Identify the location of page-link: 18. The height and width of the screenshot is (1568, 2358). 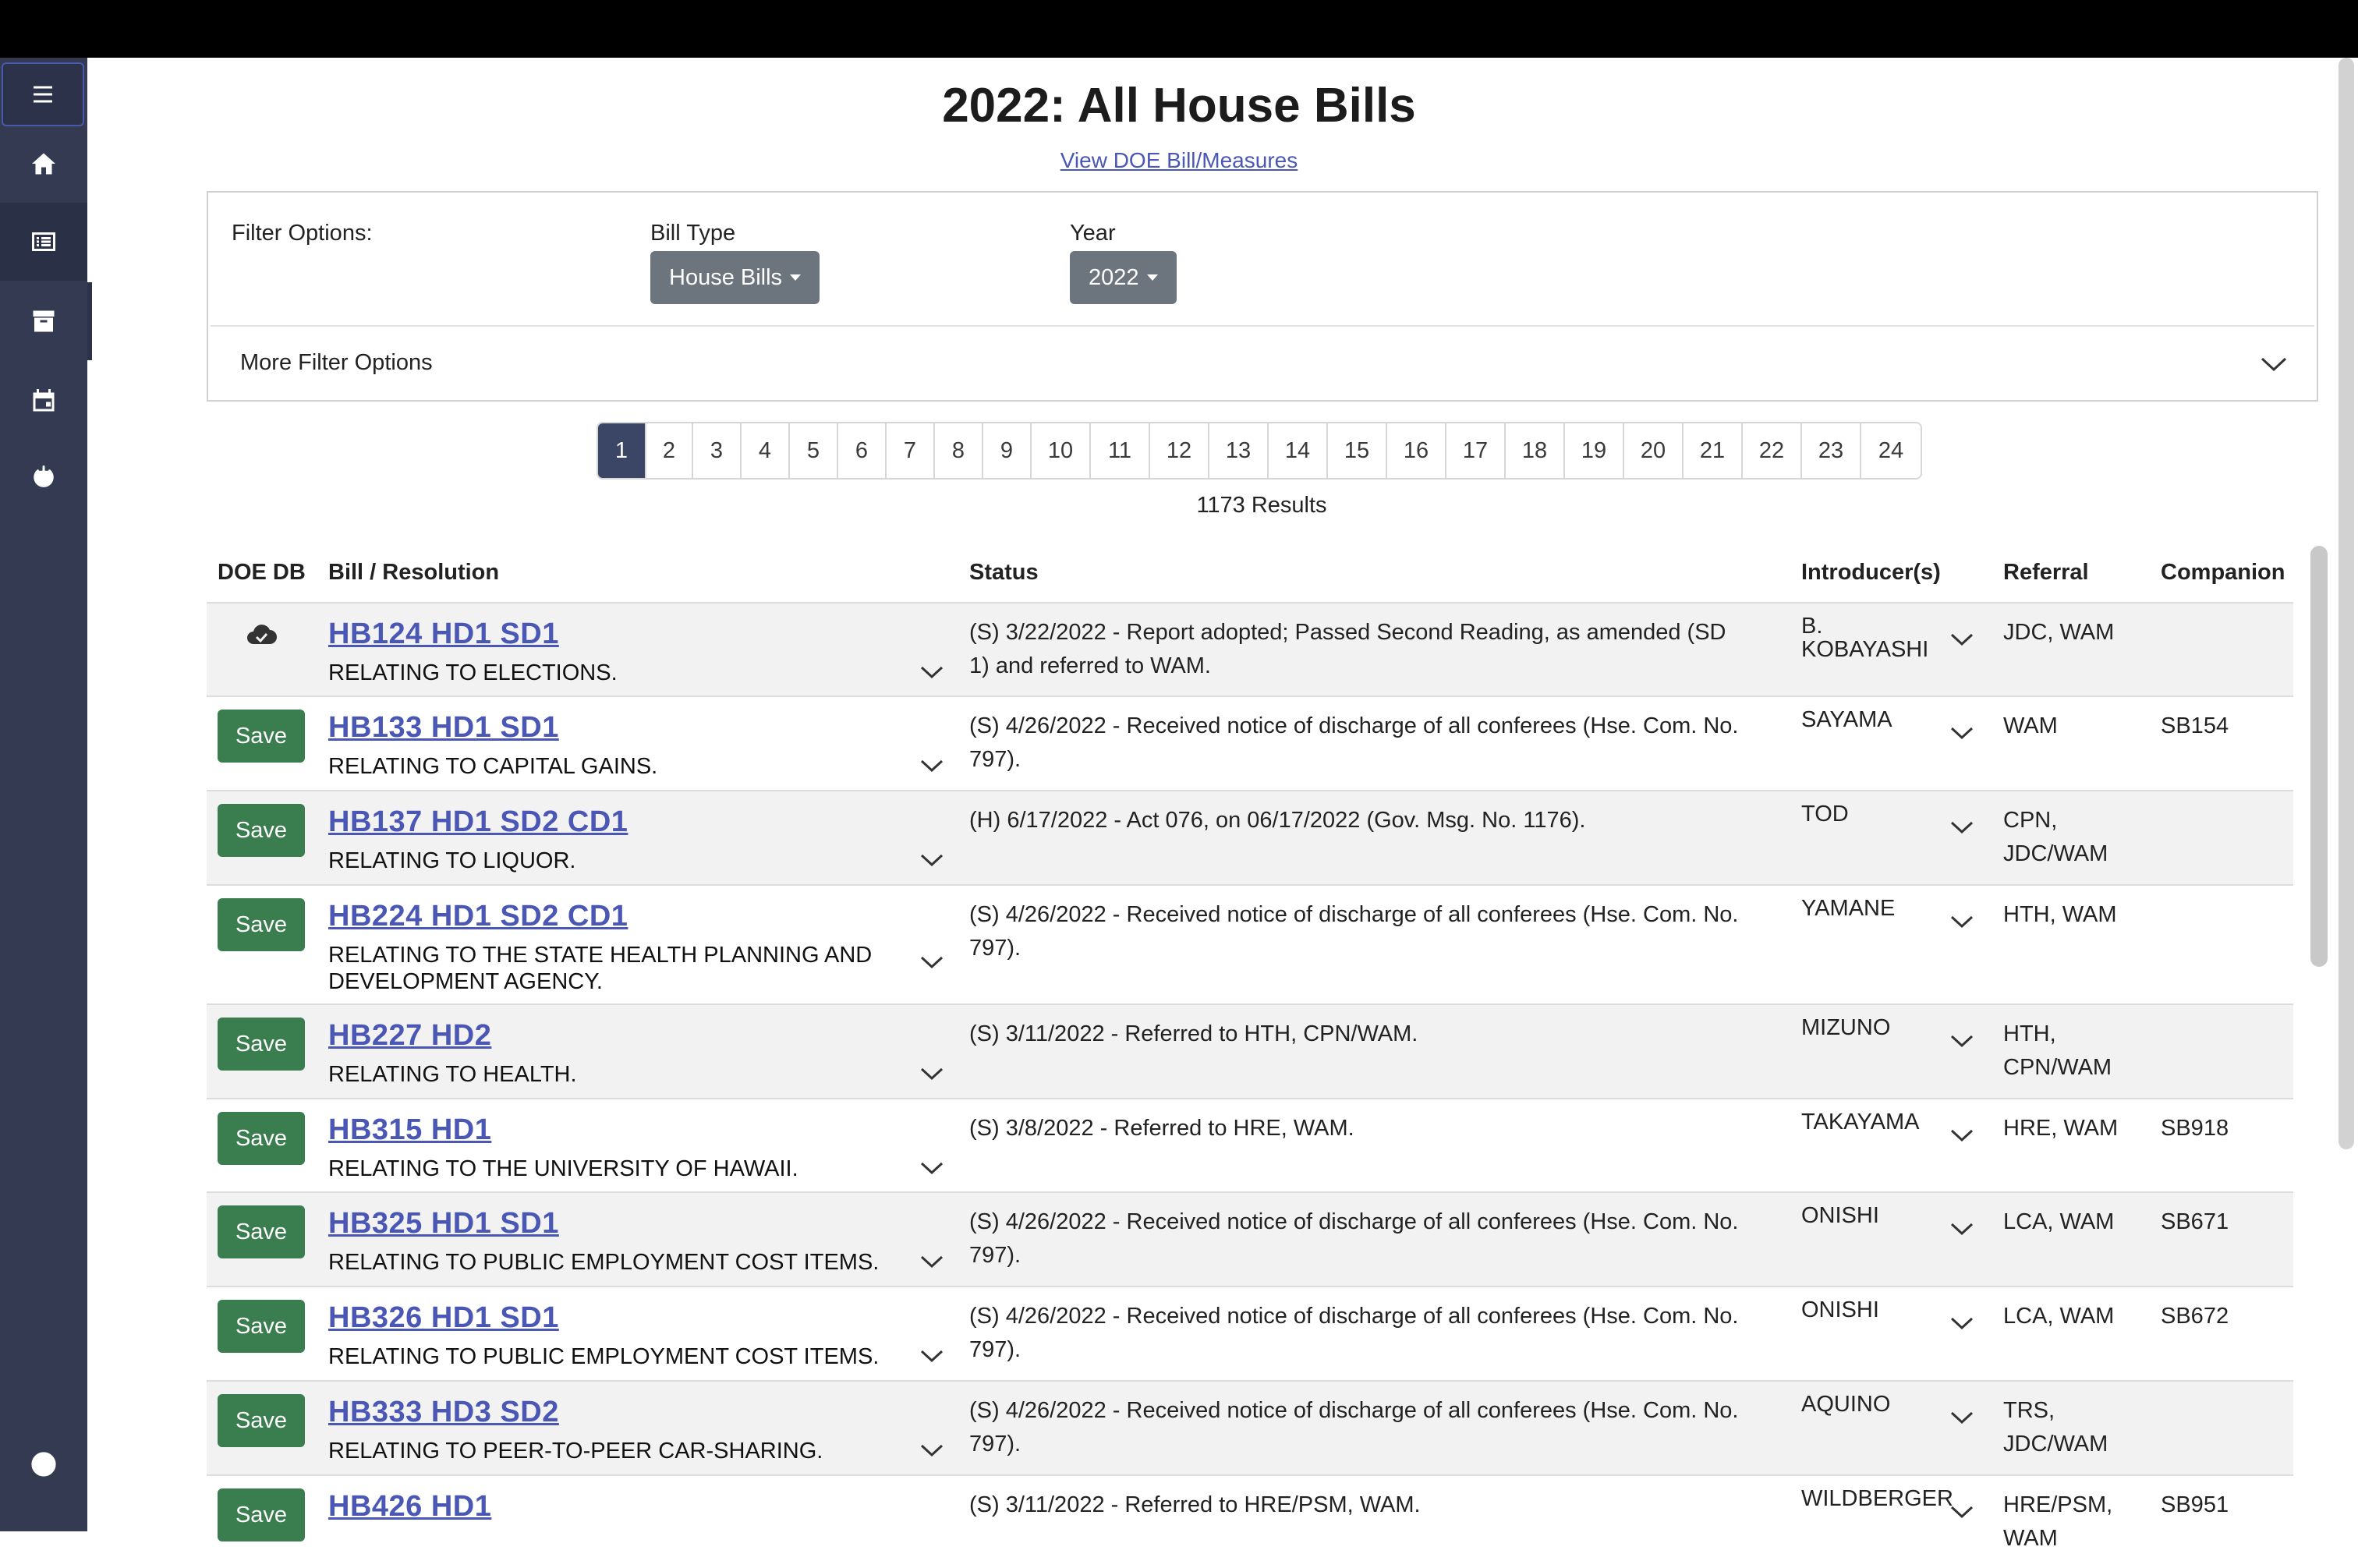
(1535, 451).